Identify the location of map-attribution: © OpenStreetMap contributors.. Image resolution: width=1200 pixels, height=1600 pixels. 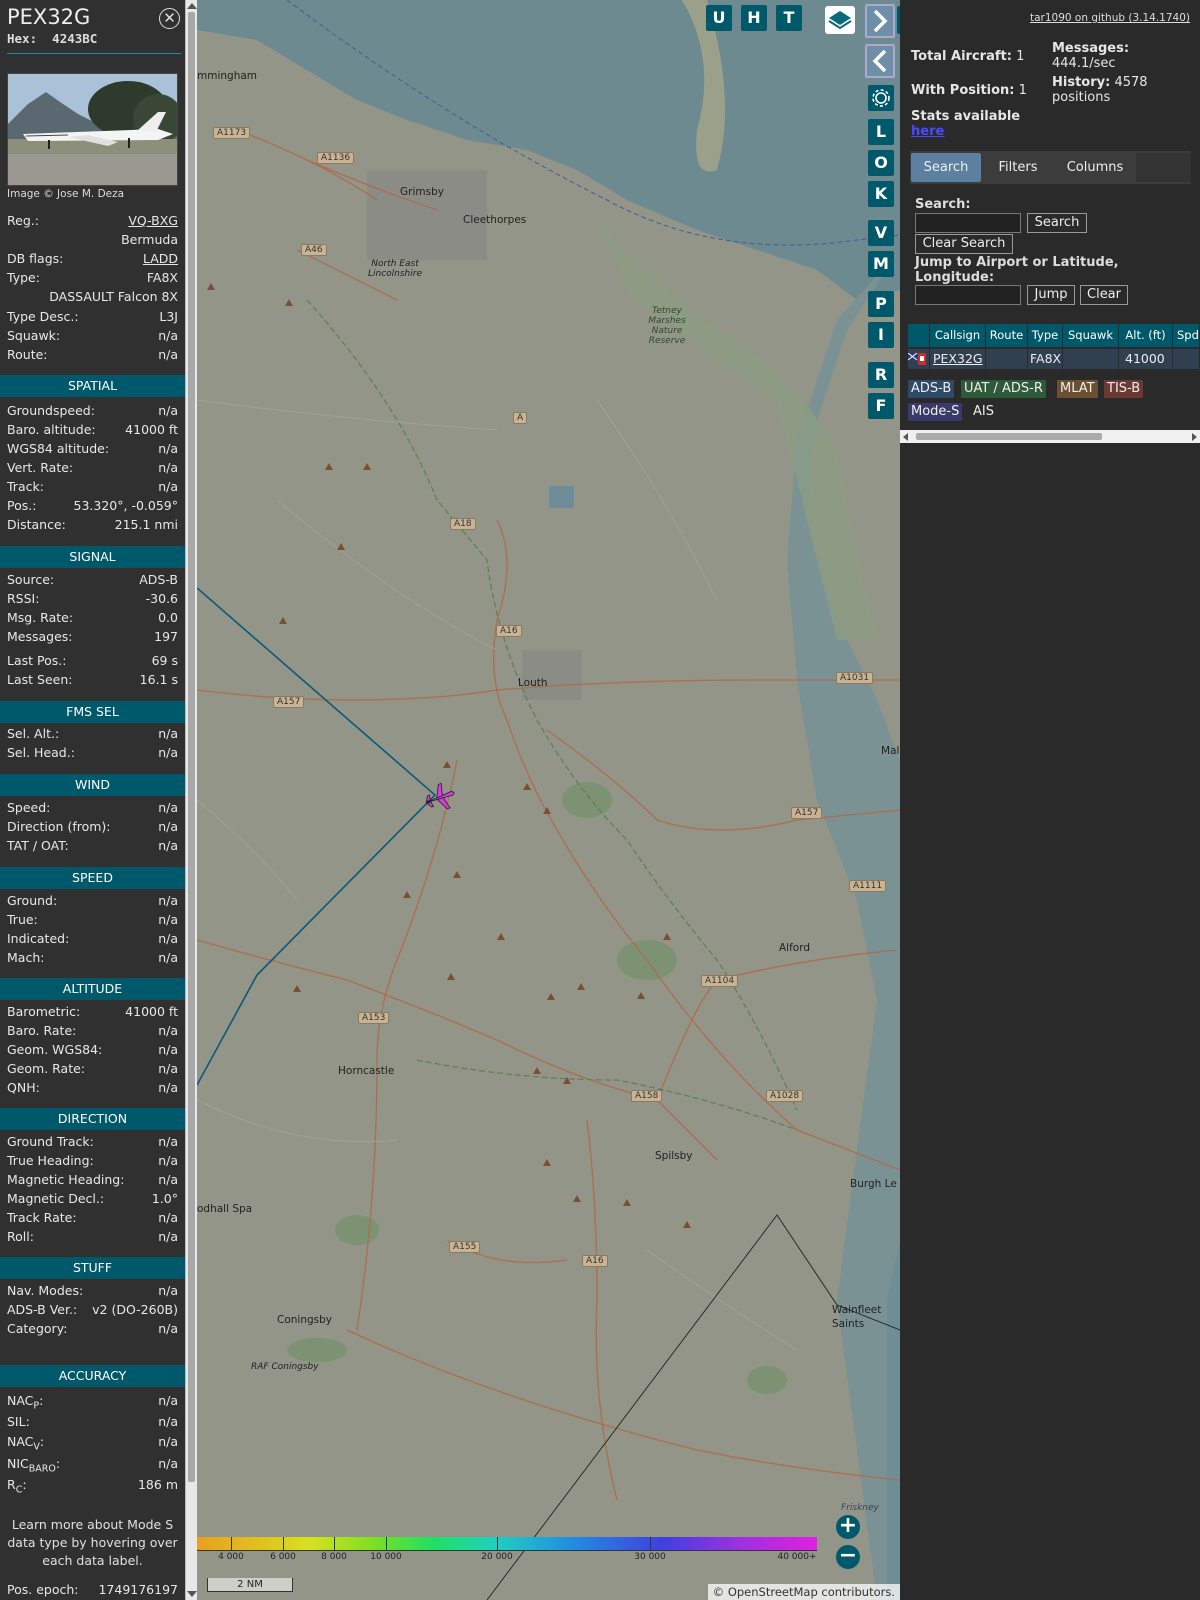
(803, 1592).